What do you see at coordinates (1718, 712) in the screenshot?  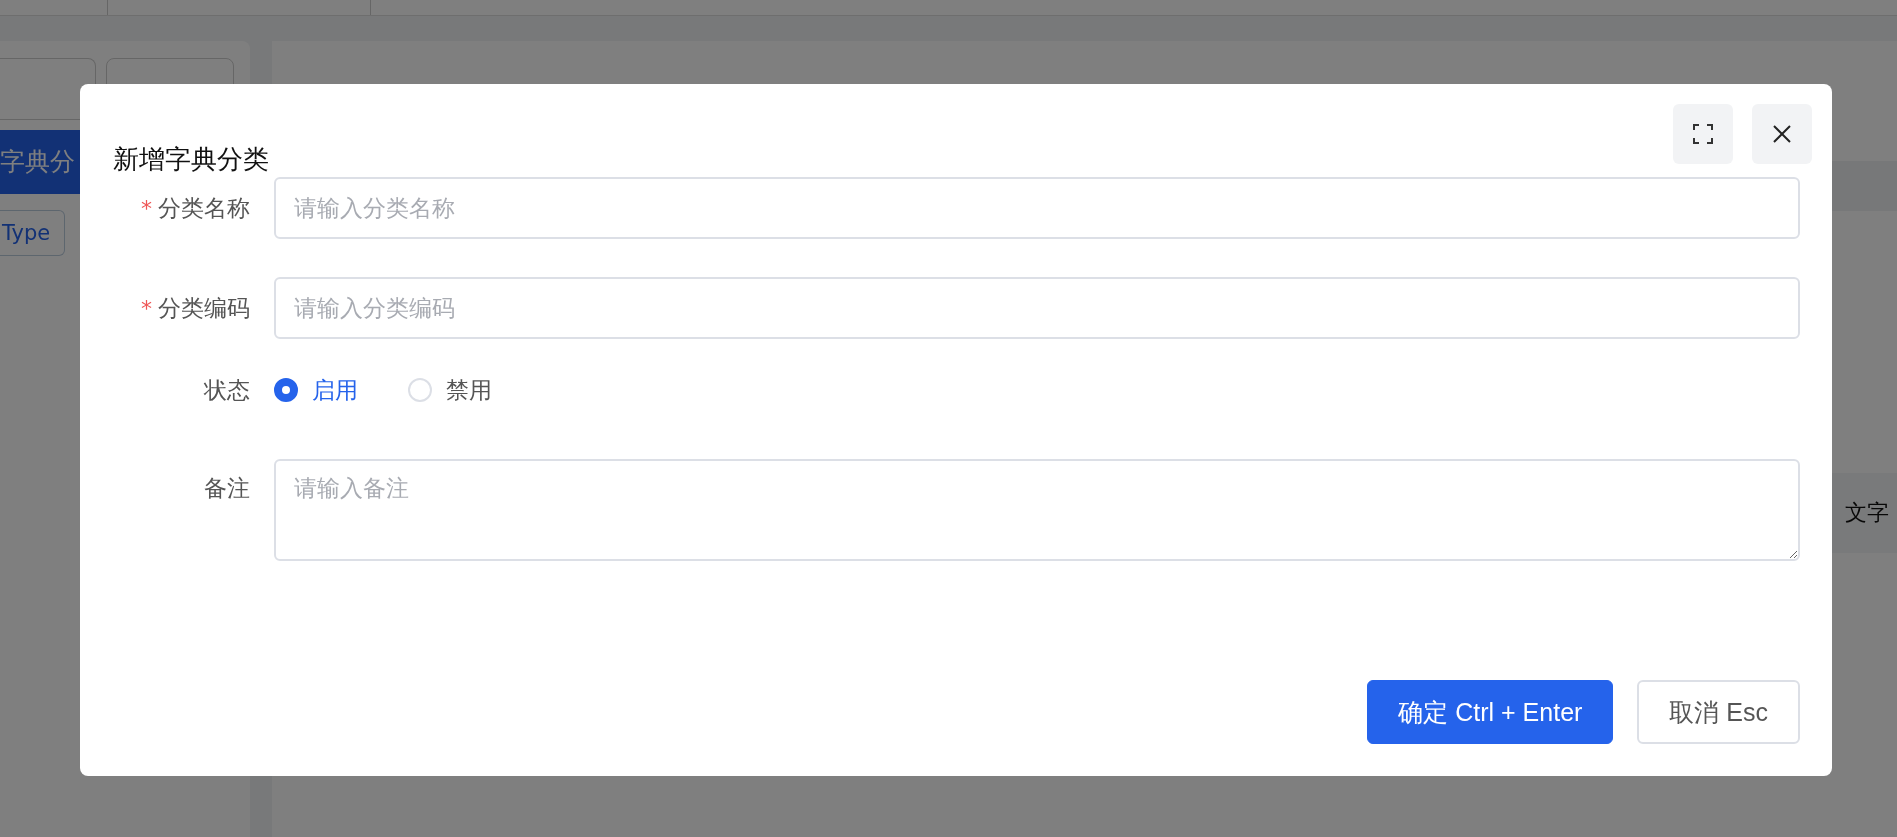 I see `cancel-button: 取消 Esc` at bounding box center [1718, 712].